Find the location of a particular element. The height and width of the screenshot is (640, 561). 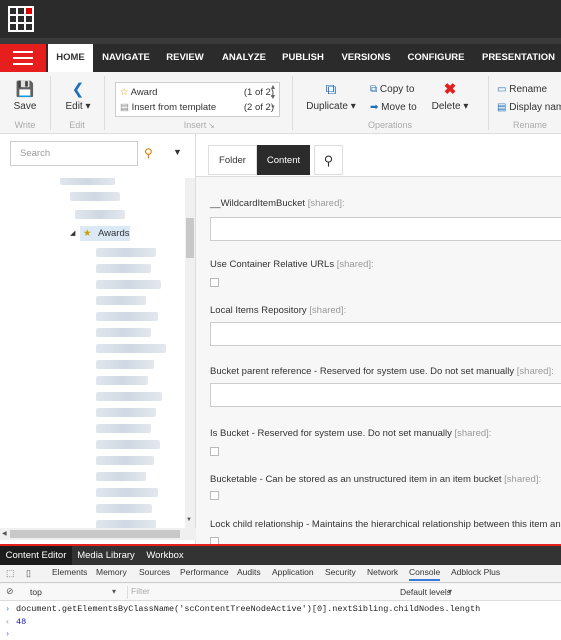

document-icon: ▤ is located at coordinates (124, 107).